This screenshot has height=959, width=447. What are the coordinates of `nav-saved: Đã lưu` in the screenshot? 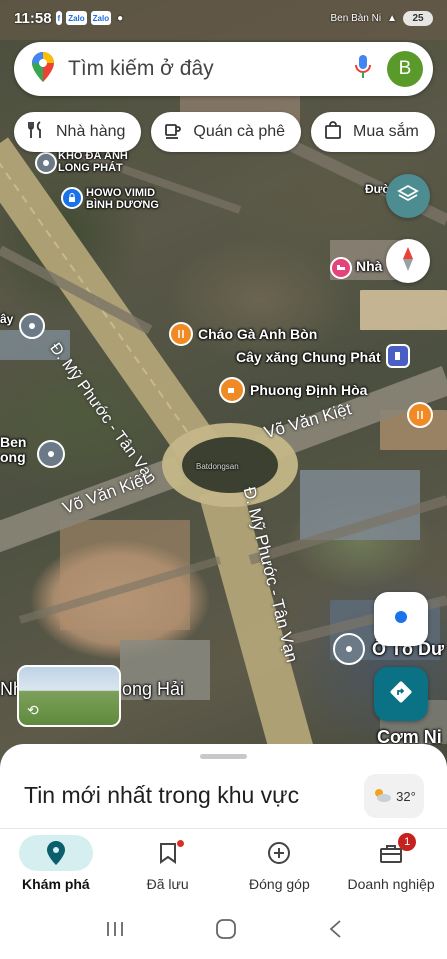 It's located at (168, 866).